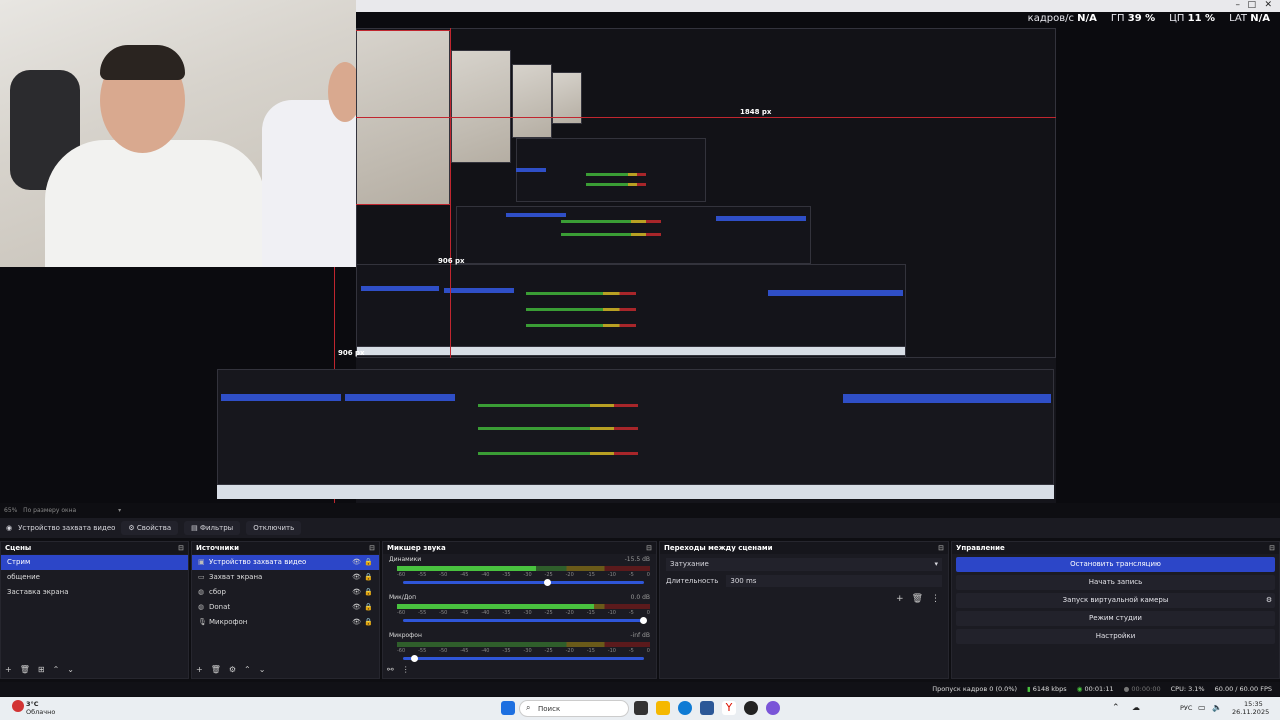 The image size is (1280, 720). I want to click on chevron-up-icon: ⌃, so click(1116, 708).